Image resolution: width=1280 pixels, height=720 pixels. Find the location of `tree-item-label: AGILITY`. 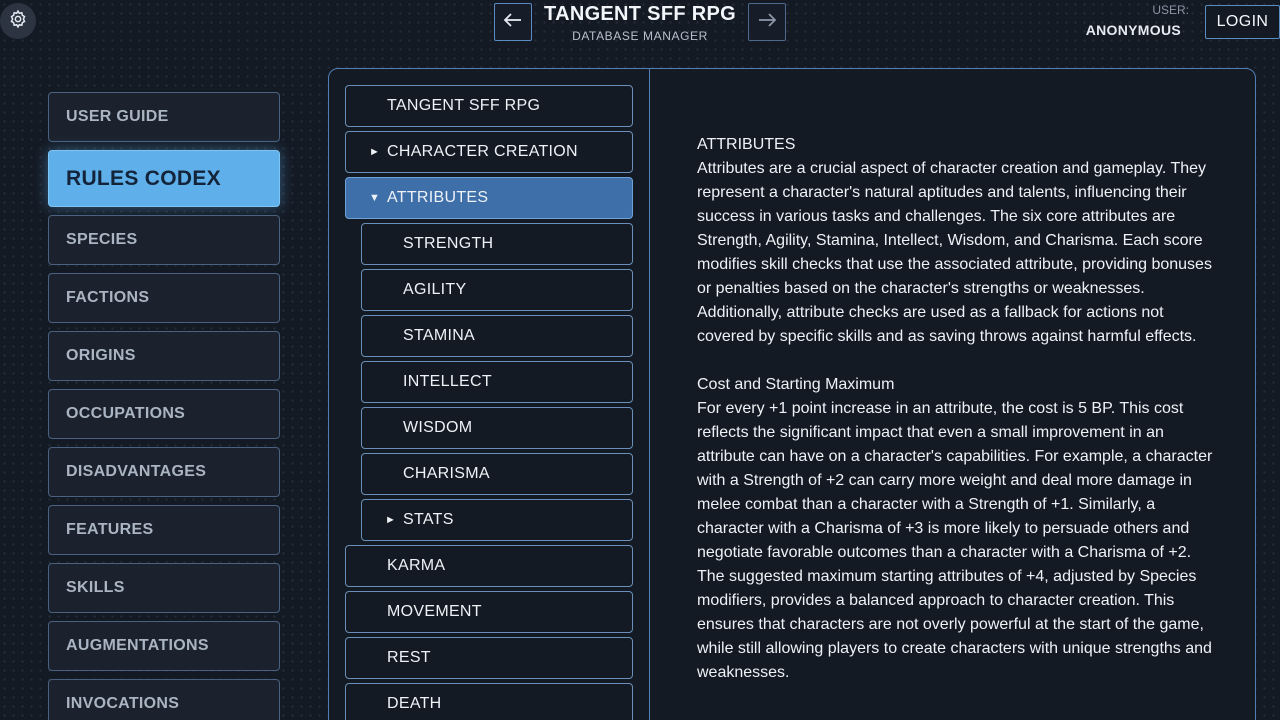

tree-item-label: AGILITY is located at coordinates (435, 289).